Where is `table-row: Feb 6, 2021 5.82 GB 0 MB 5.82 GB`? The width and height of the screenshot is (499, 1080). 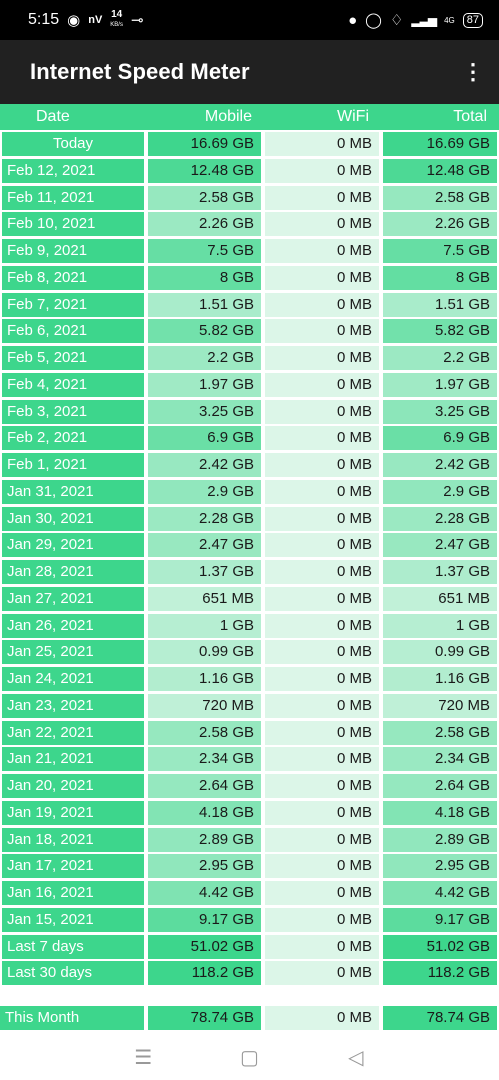 table-row: Feb 6, 2021 5.82 GB 0 MB 5.82 GB is located at coordinates (249, 331).